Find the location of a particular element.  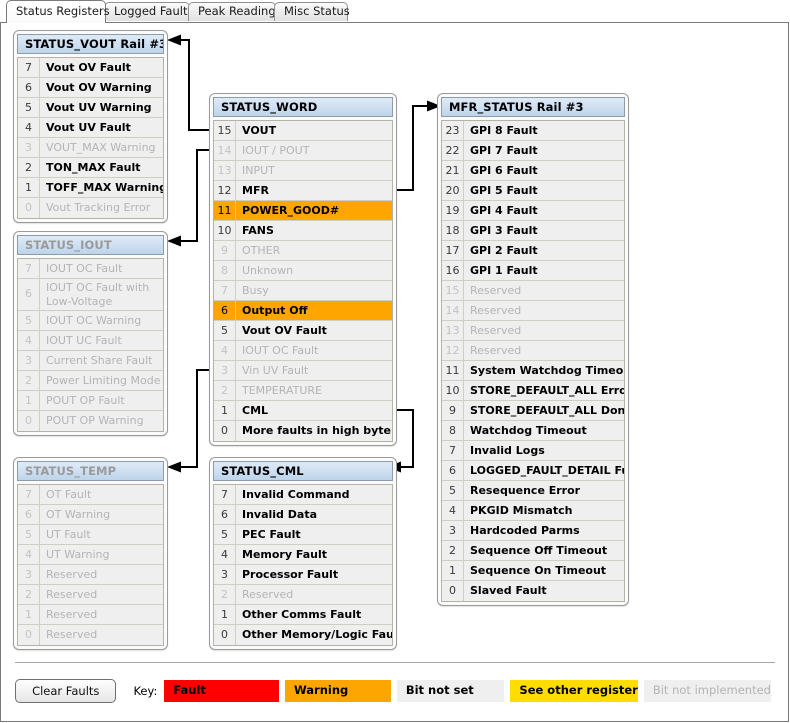

register-bit-row: 7 Vout OV Fault is located at coordinates (90, 68).